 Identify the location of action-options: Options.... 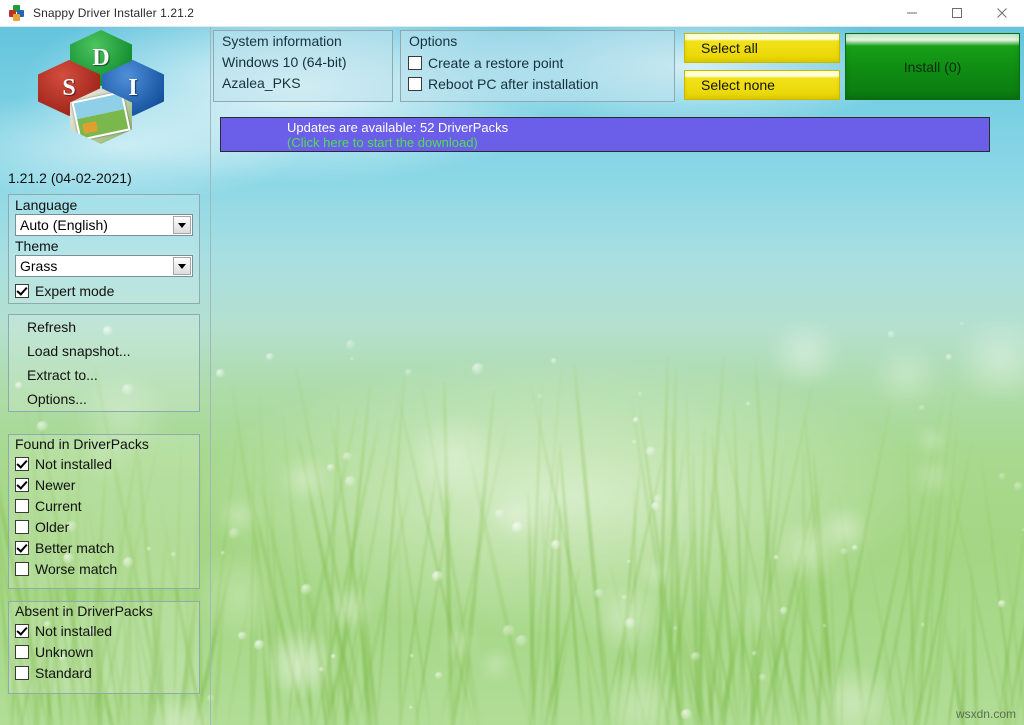
(104, 399).